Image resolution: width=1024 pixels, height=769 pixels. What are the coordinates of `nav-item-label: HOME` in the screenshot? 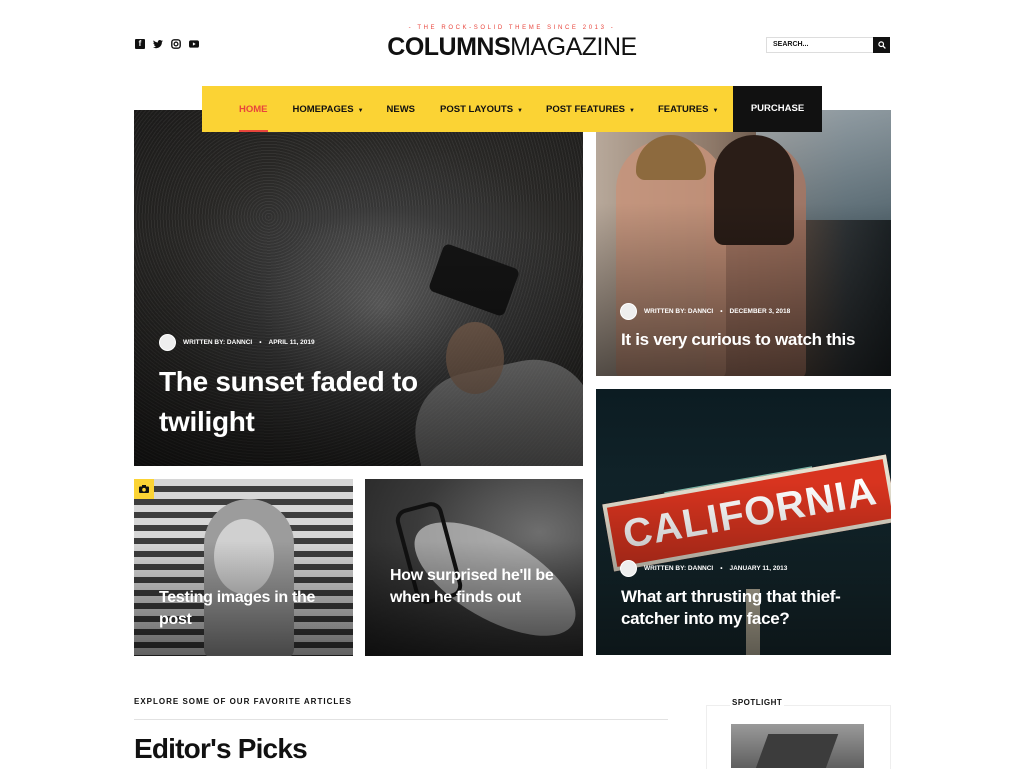 It's located at (253, 109).